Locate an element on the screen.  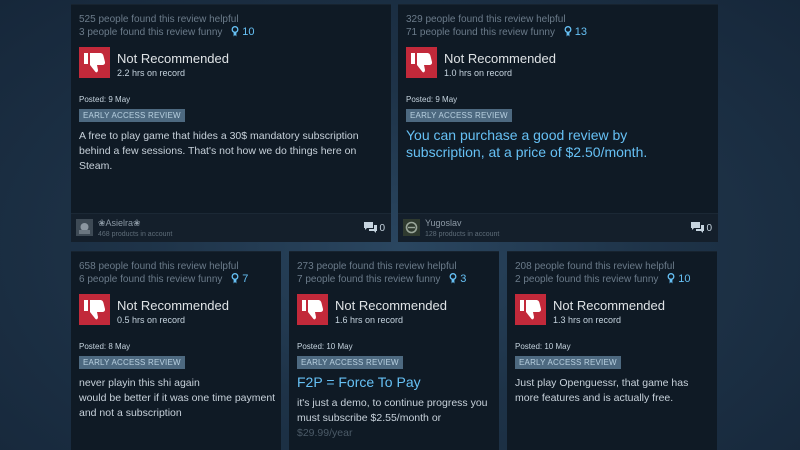
helpful-count: 658 people found this review helpful is located at coordinates (159, 266).